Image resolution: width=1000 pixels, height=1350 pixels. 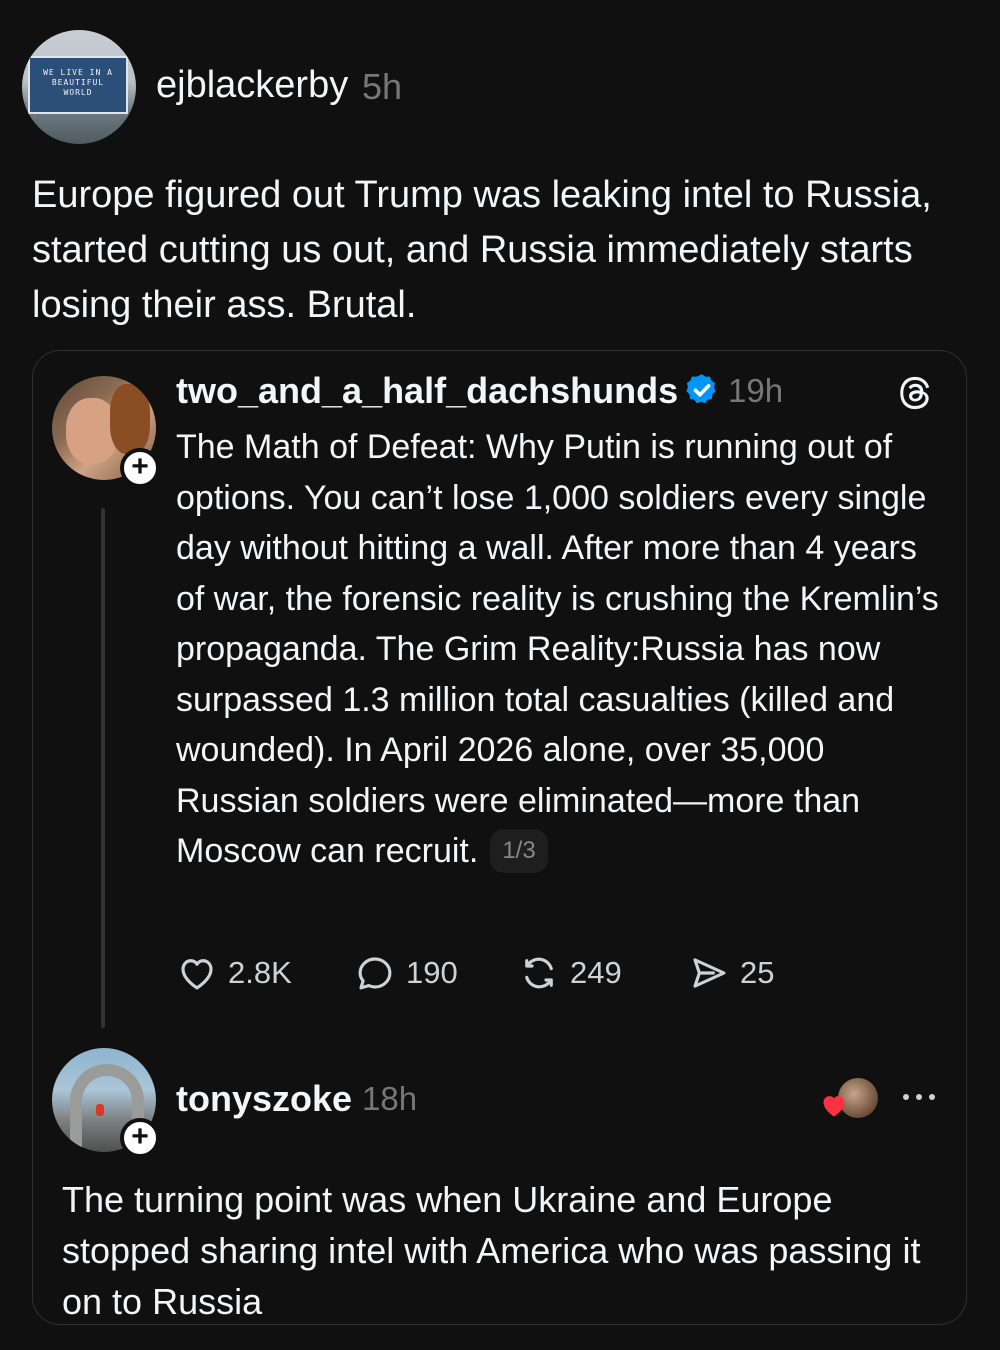 I want to click on share-button: 25, so click(x=731, y=973).